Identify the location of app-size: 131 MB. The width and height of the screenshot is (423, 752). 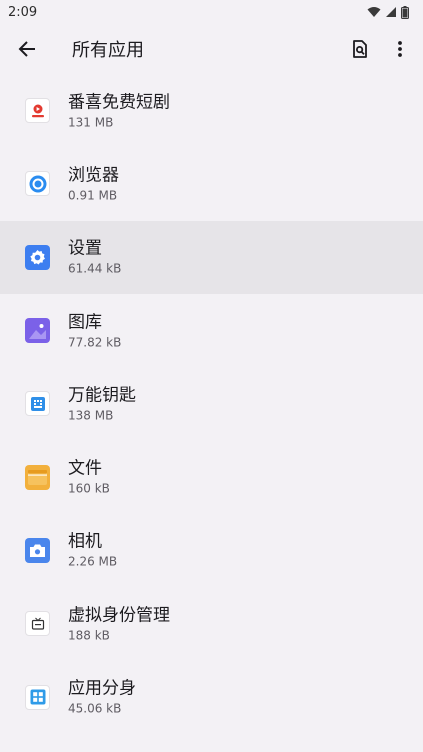
(91, 122).